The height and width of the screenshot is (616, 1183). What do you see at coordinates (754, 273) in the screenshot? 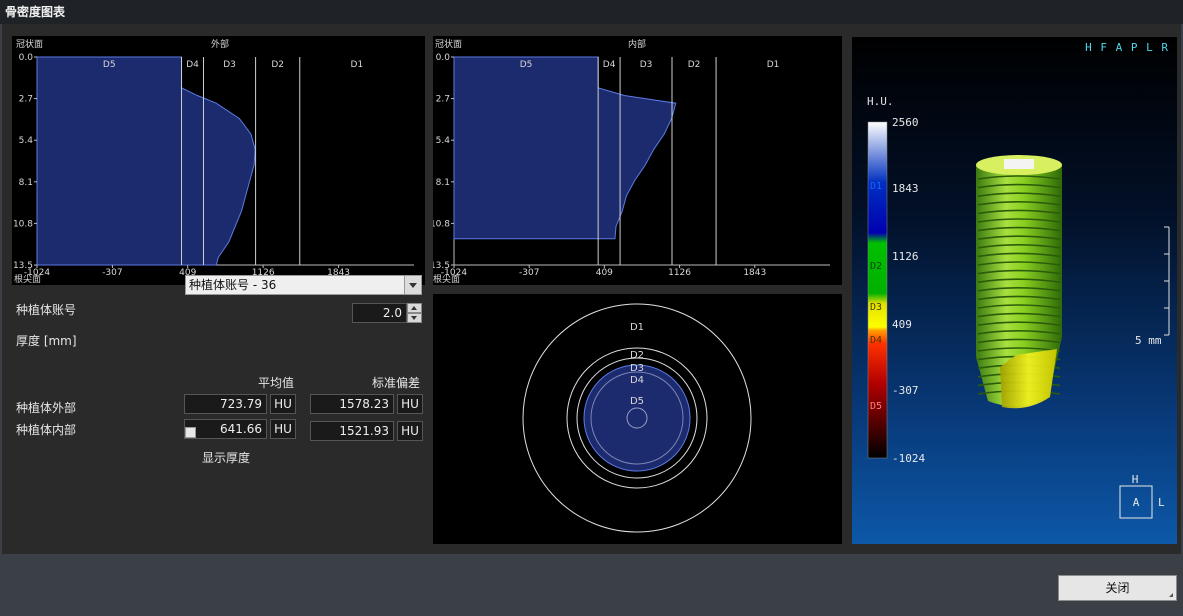
I see `x-tick-label: 1843` at bounding box center [754, 273].